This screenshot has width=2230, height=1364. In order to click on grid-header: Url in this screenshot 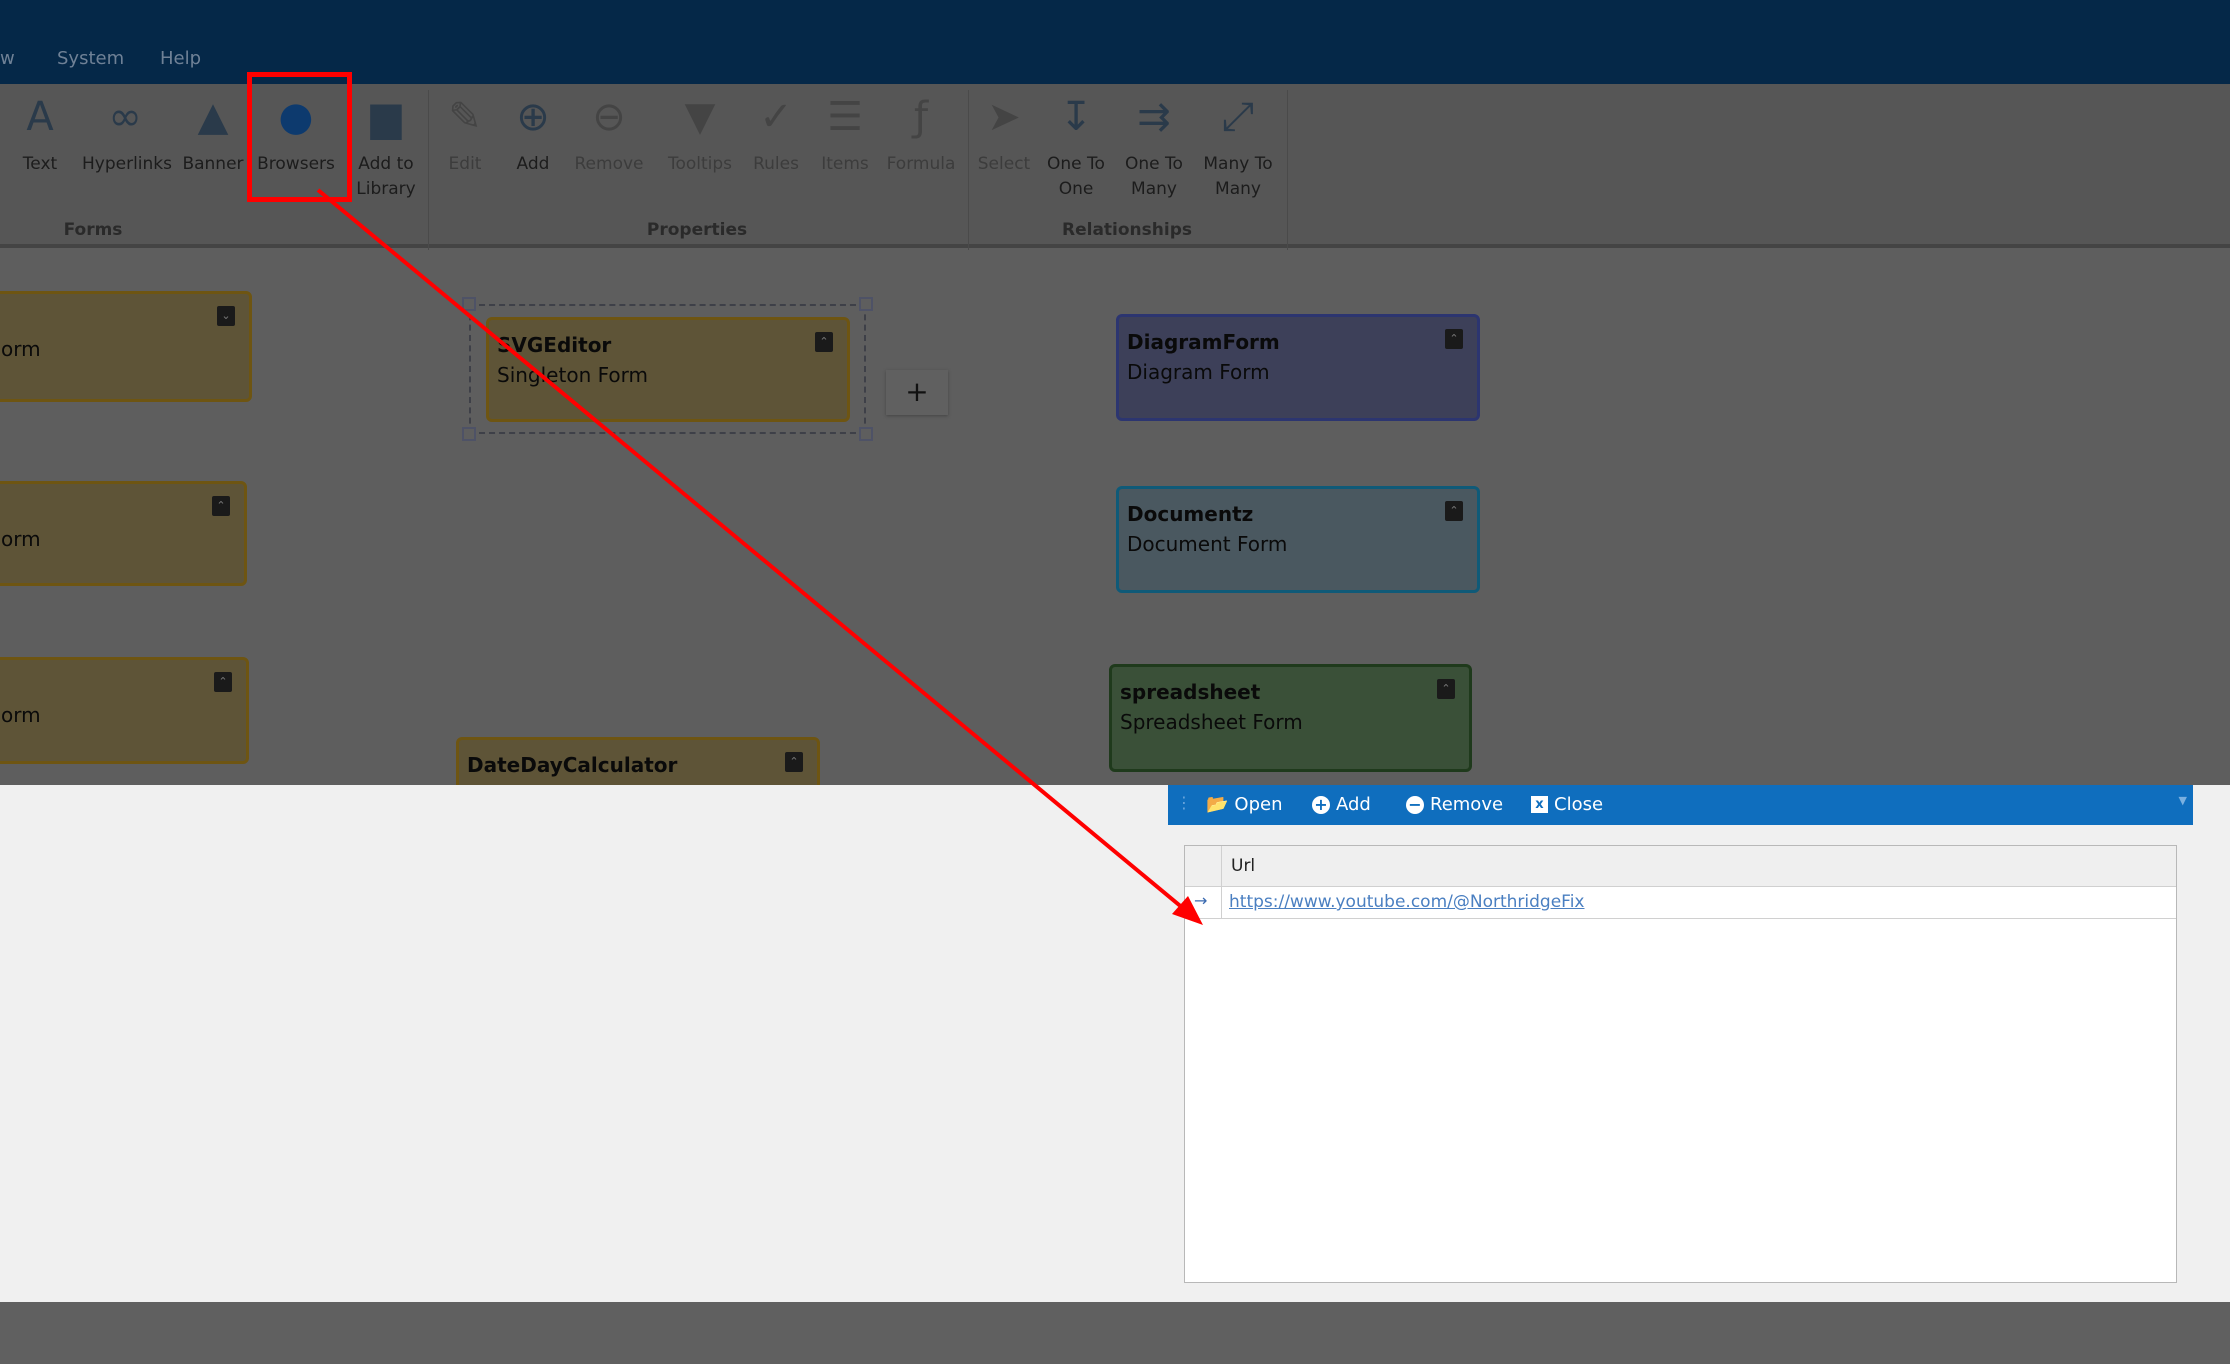, I will do `click(1680, 866)`.